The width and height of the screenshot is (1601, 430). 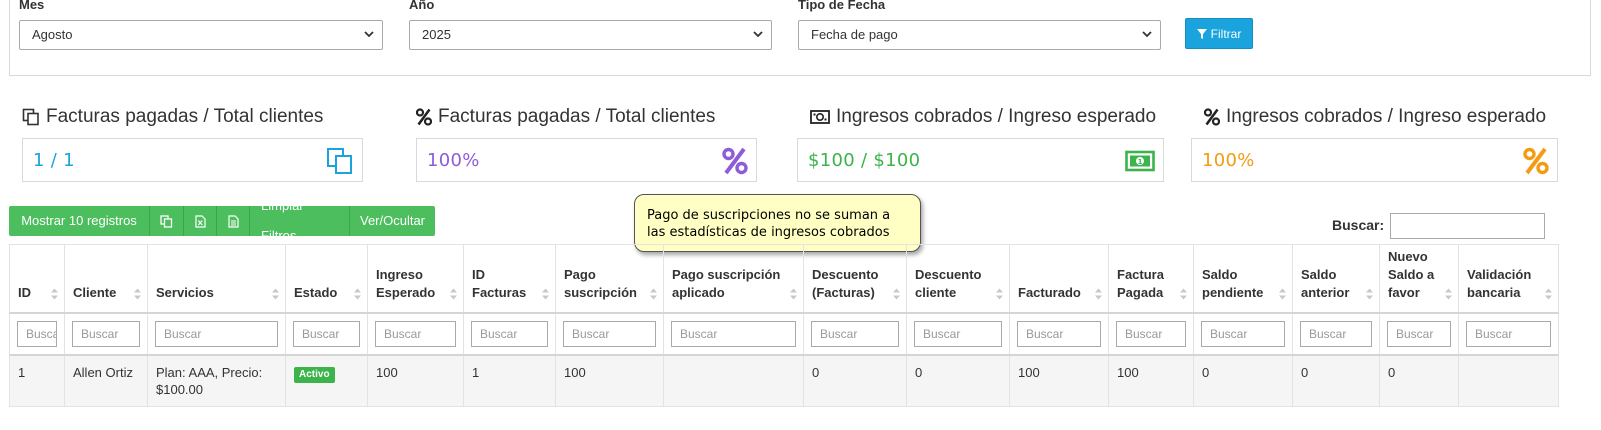 I want to click on filter-button: Filtrar, so click(x=1219, y=33).